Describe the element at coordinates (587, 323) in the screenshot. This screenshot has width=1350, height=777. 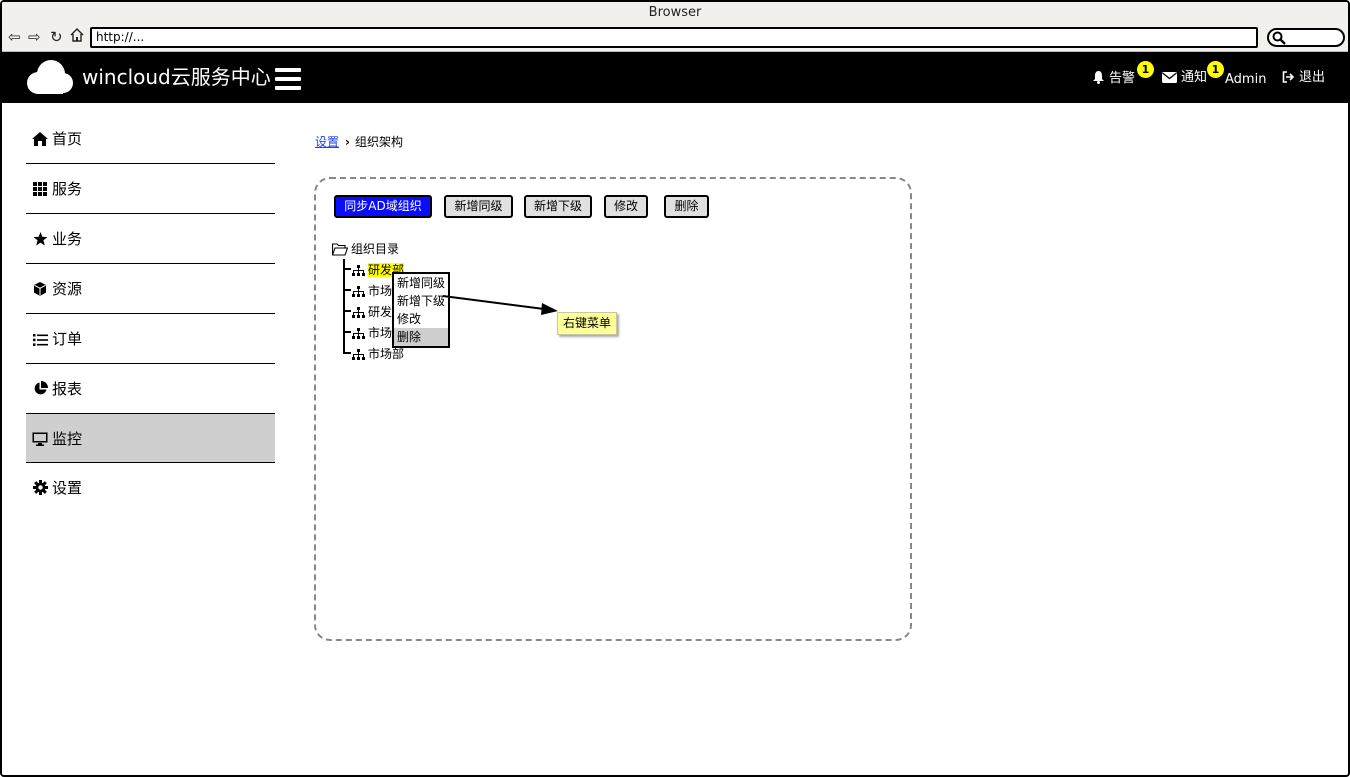
I see `annotation-note: 右键菜单` at that location.